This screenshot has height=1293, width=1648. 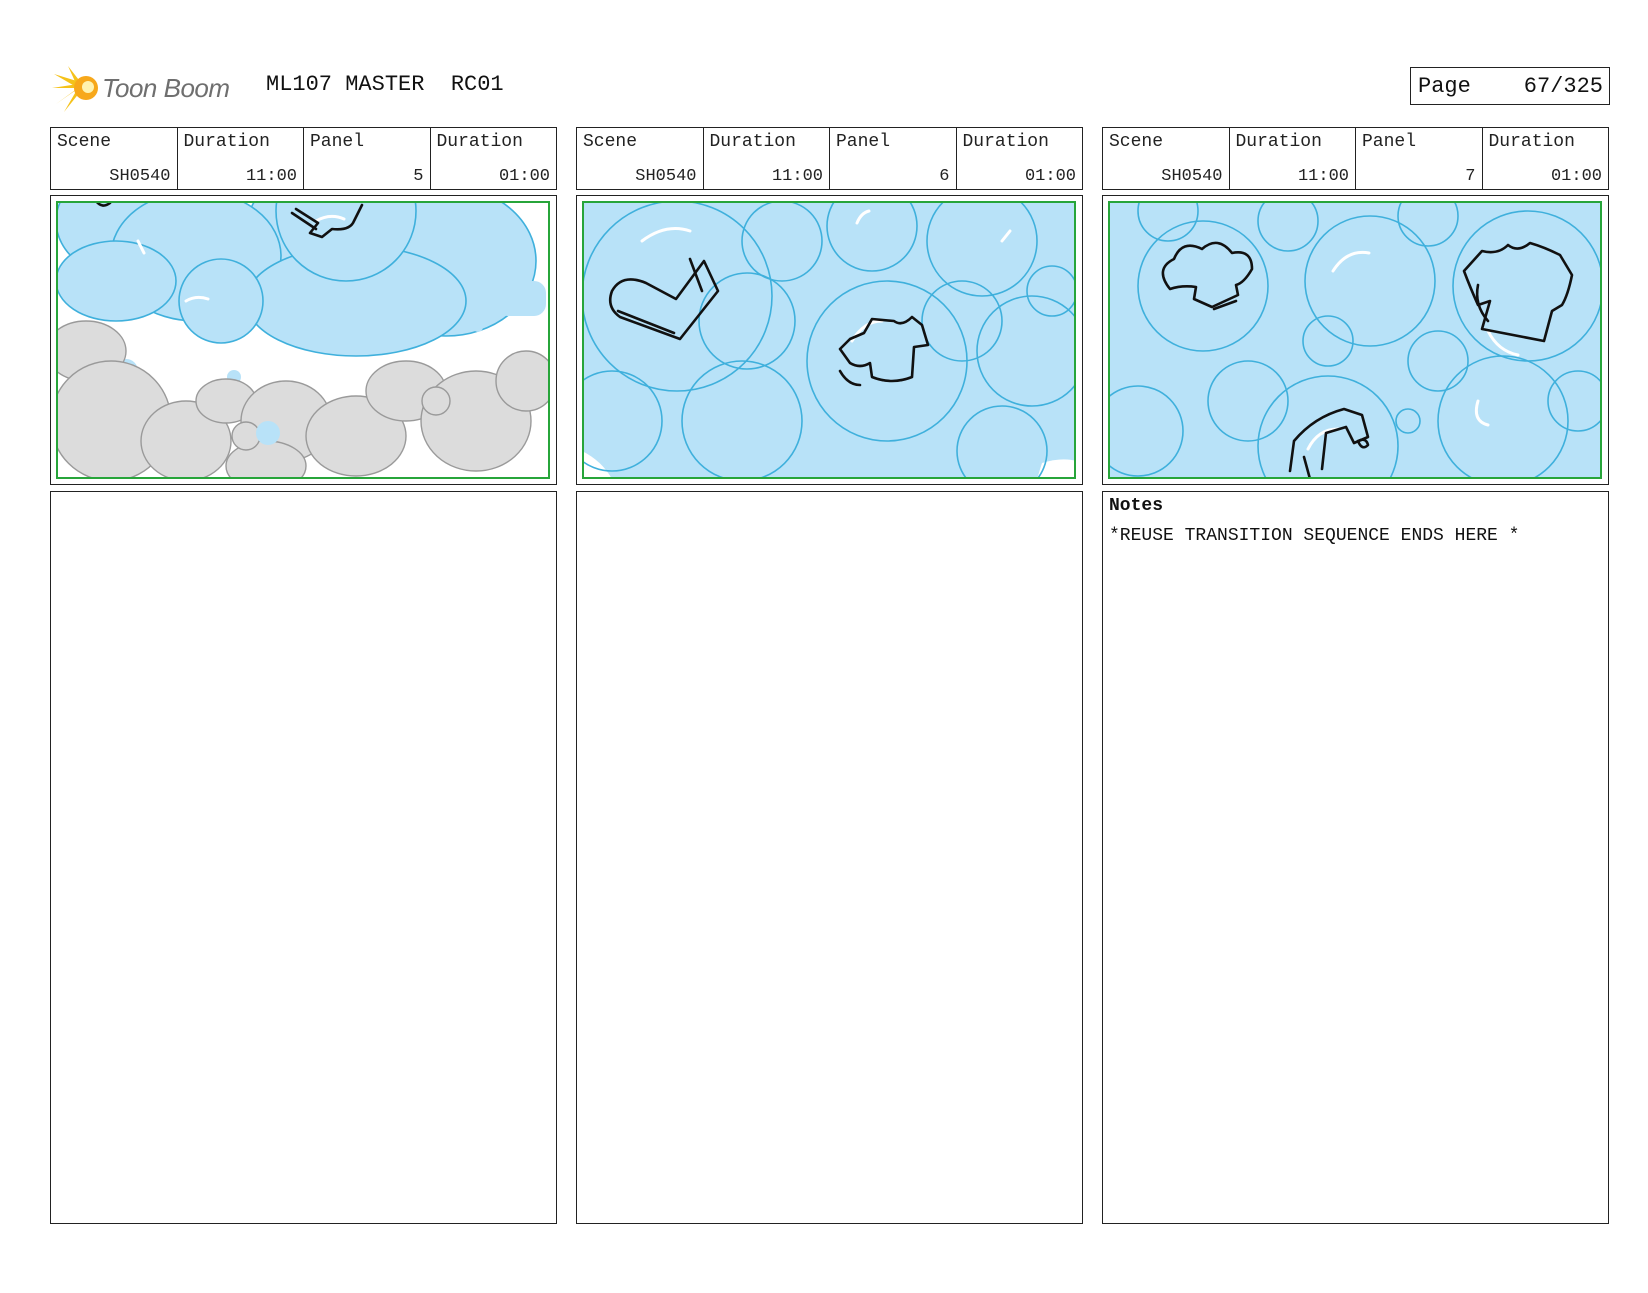 What do you see at coordinates (944, 176) in the screenshot?
I see `panel-value: 6` at bounding box center [944, 176].